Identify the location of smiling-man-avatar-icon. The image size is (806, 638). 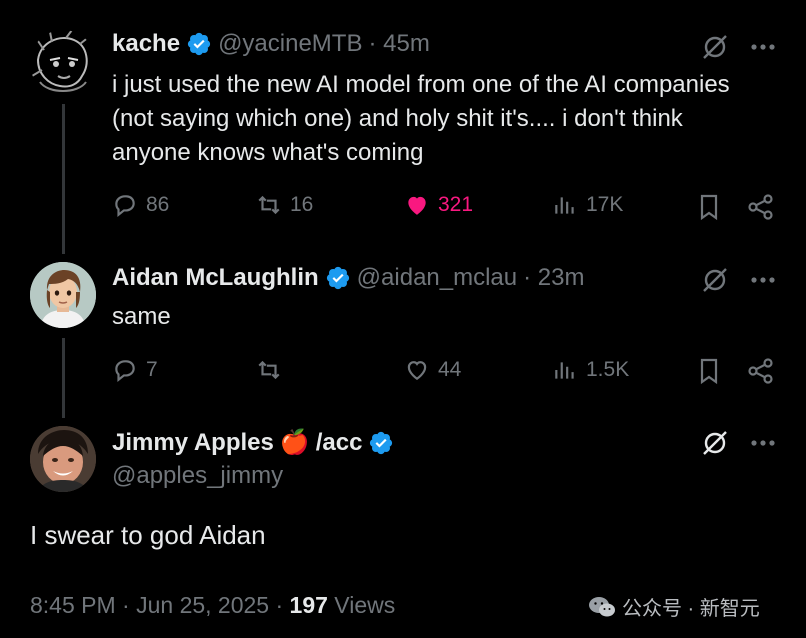
(63, 459).